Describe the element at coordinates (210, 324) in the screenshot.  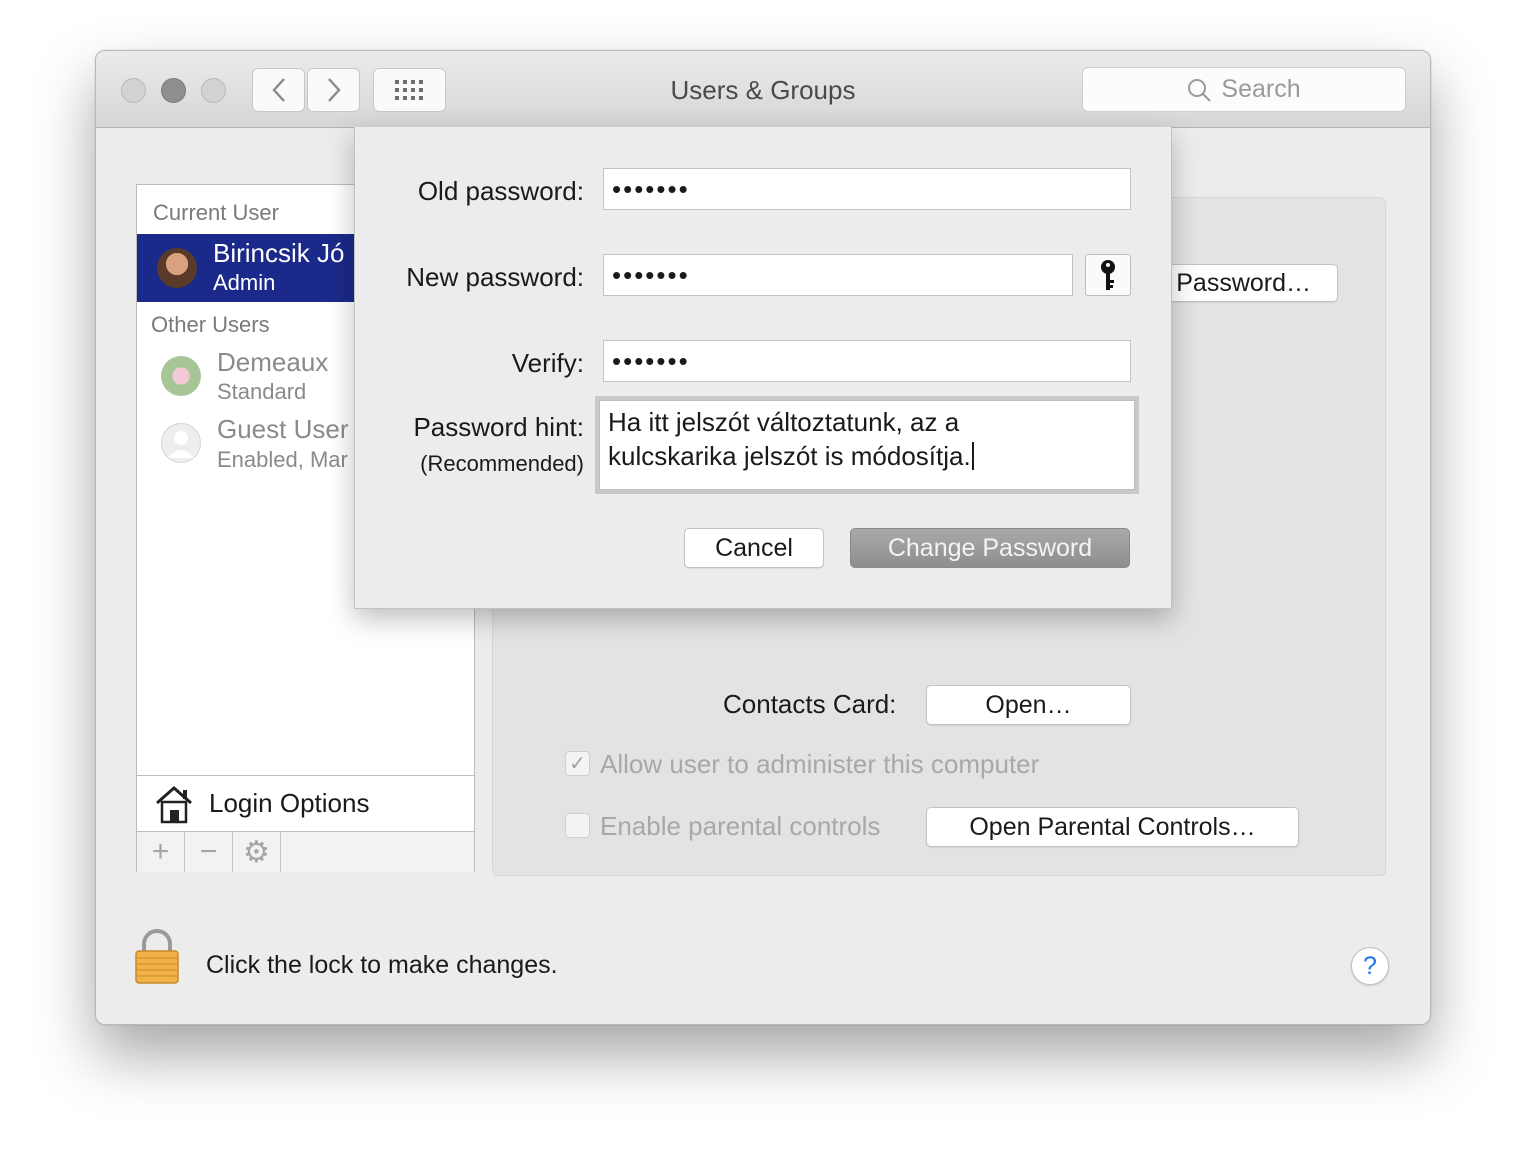
I see `other-users-heading: Other Users` at that location.